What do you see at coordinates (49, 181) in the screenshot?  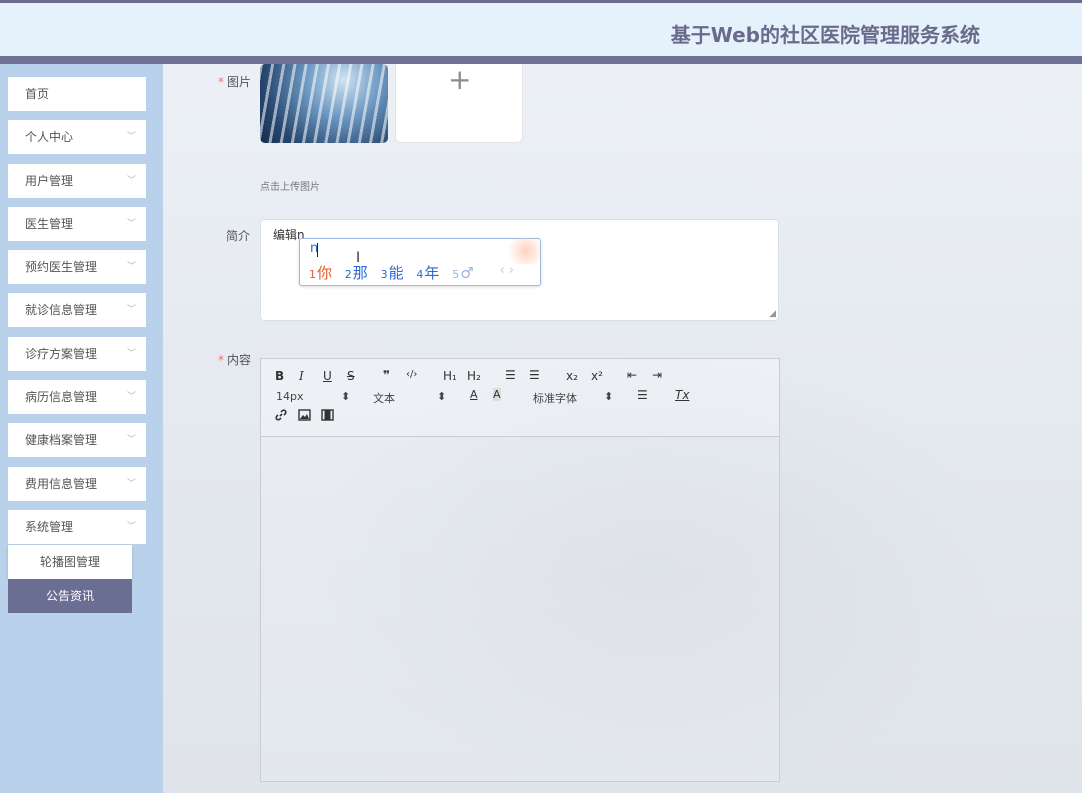 I see `sidebar-item-label: 用户管理` at bounding box center [49, 181].